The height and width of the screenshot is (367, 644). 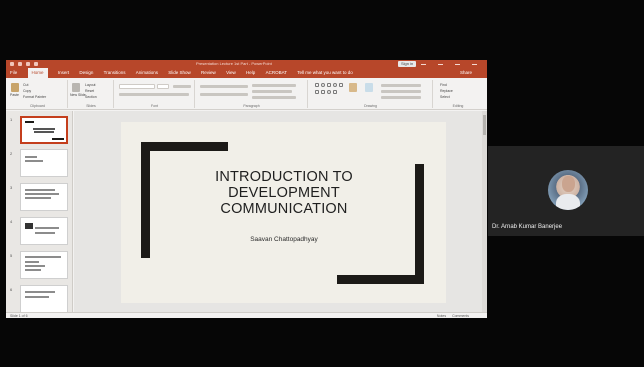 I want to click on slide-subtitle-author: Saavan Chattopadhyay, so click(x=284, y=239).